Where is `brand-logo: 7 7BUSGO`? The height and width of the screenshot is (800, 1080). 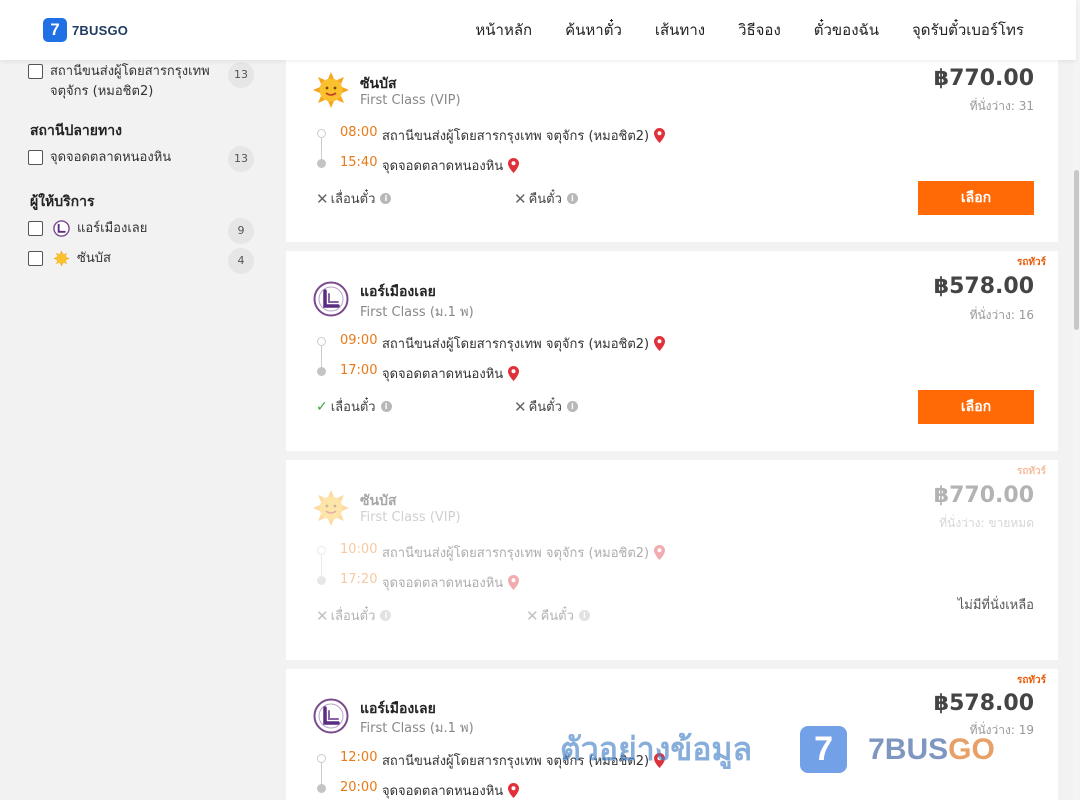 brand-logo: 7 7BUSGO is located at coordinates (85, 30).